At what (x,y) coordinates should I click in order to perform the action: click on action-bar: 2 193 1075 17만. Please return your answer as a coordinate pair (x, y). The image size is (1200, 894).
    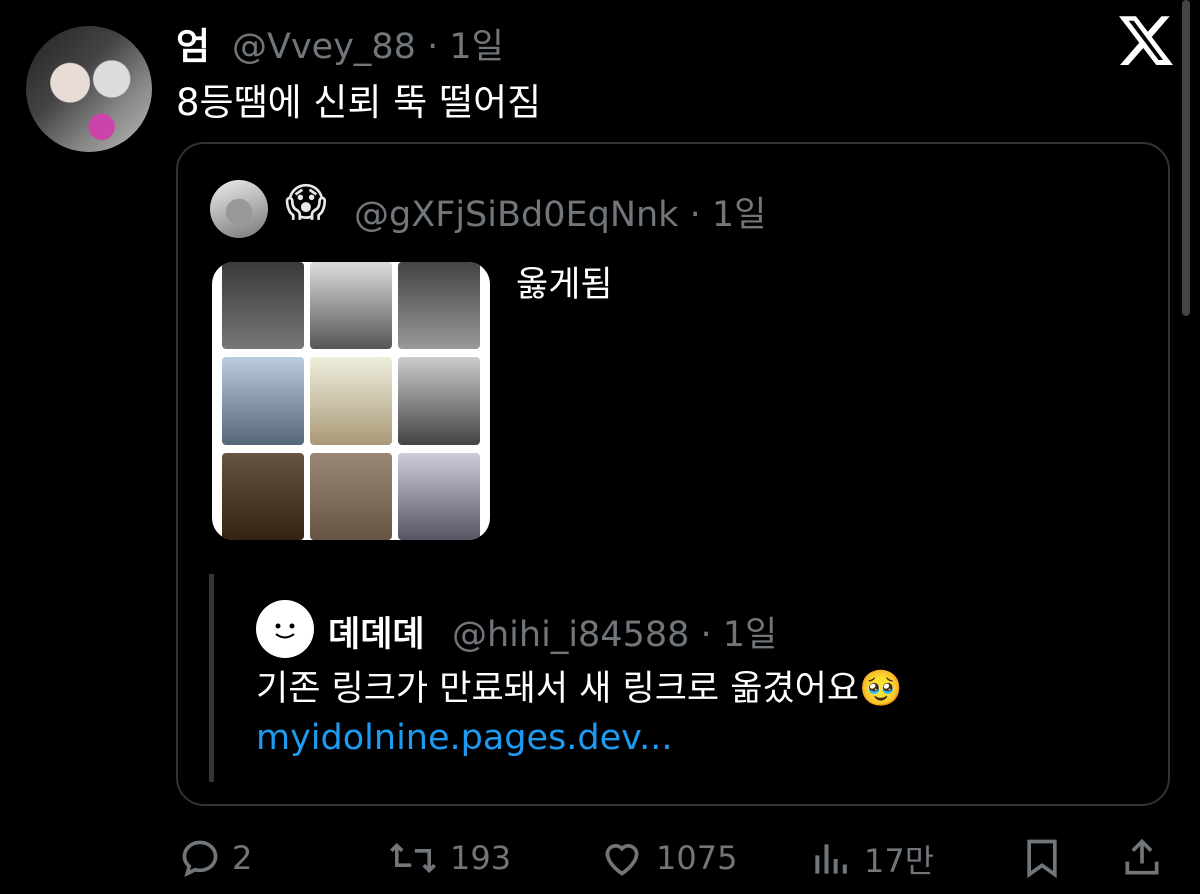
    Looking at the image, I should click on (600, 858).